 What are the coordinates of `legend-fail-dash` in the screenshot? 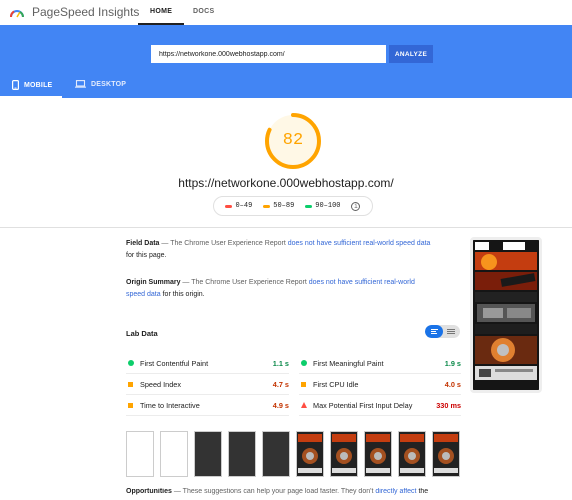 It's located at (229, 206).